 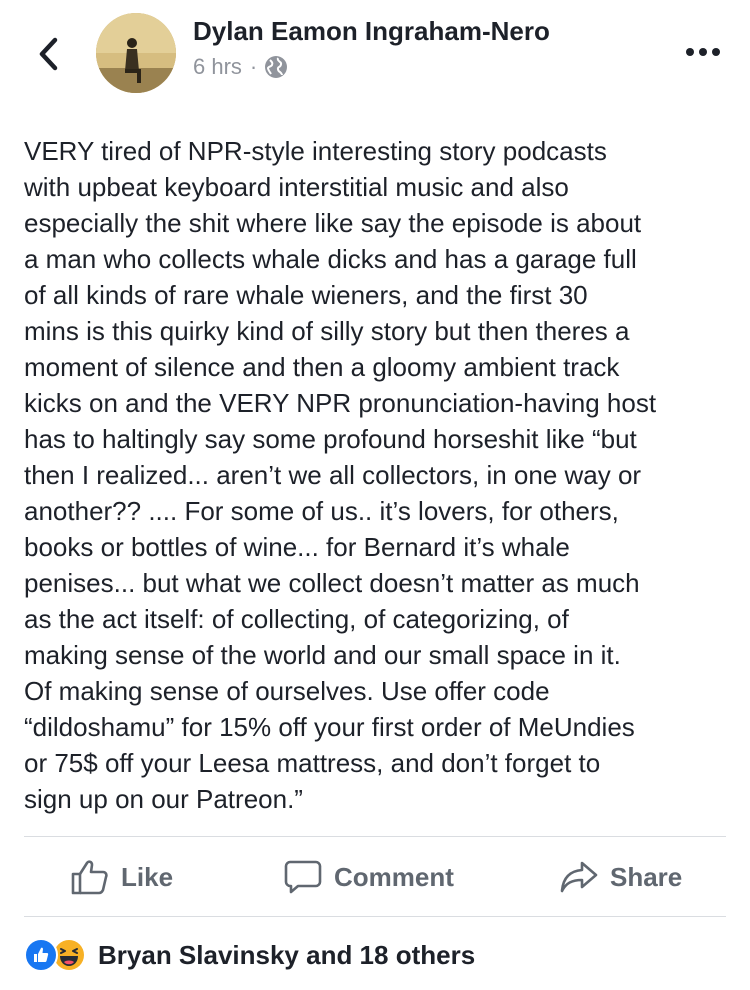 I want to click on author-name: Dylan Eamon Ingraham-Nero, so click(x=371, y=31).